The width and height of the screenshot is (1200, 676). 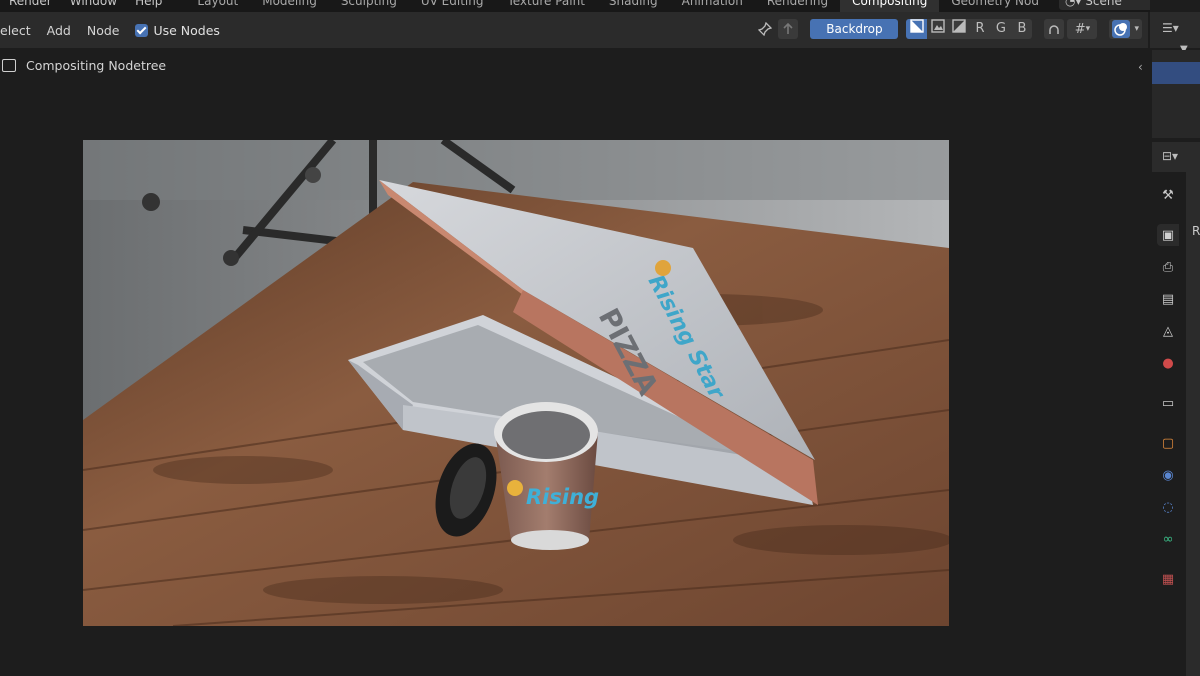 What do you see at coordinates (1176, 73) in the screenshot?
I see `outliner-row-selected` at bounding box center [1176, 73].